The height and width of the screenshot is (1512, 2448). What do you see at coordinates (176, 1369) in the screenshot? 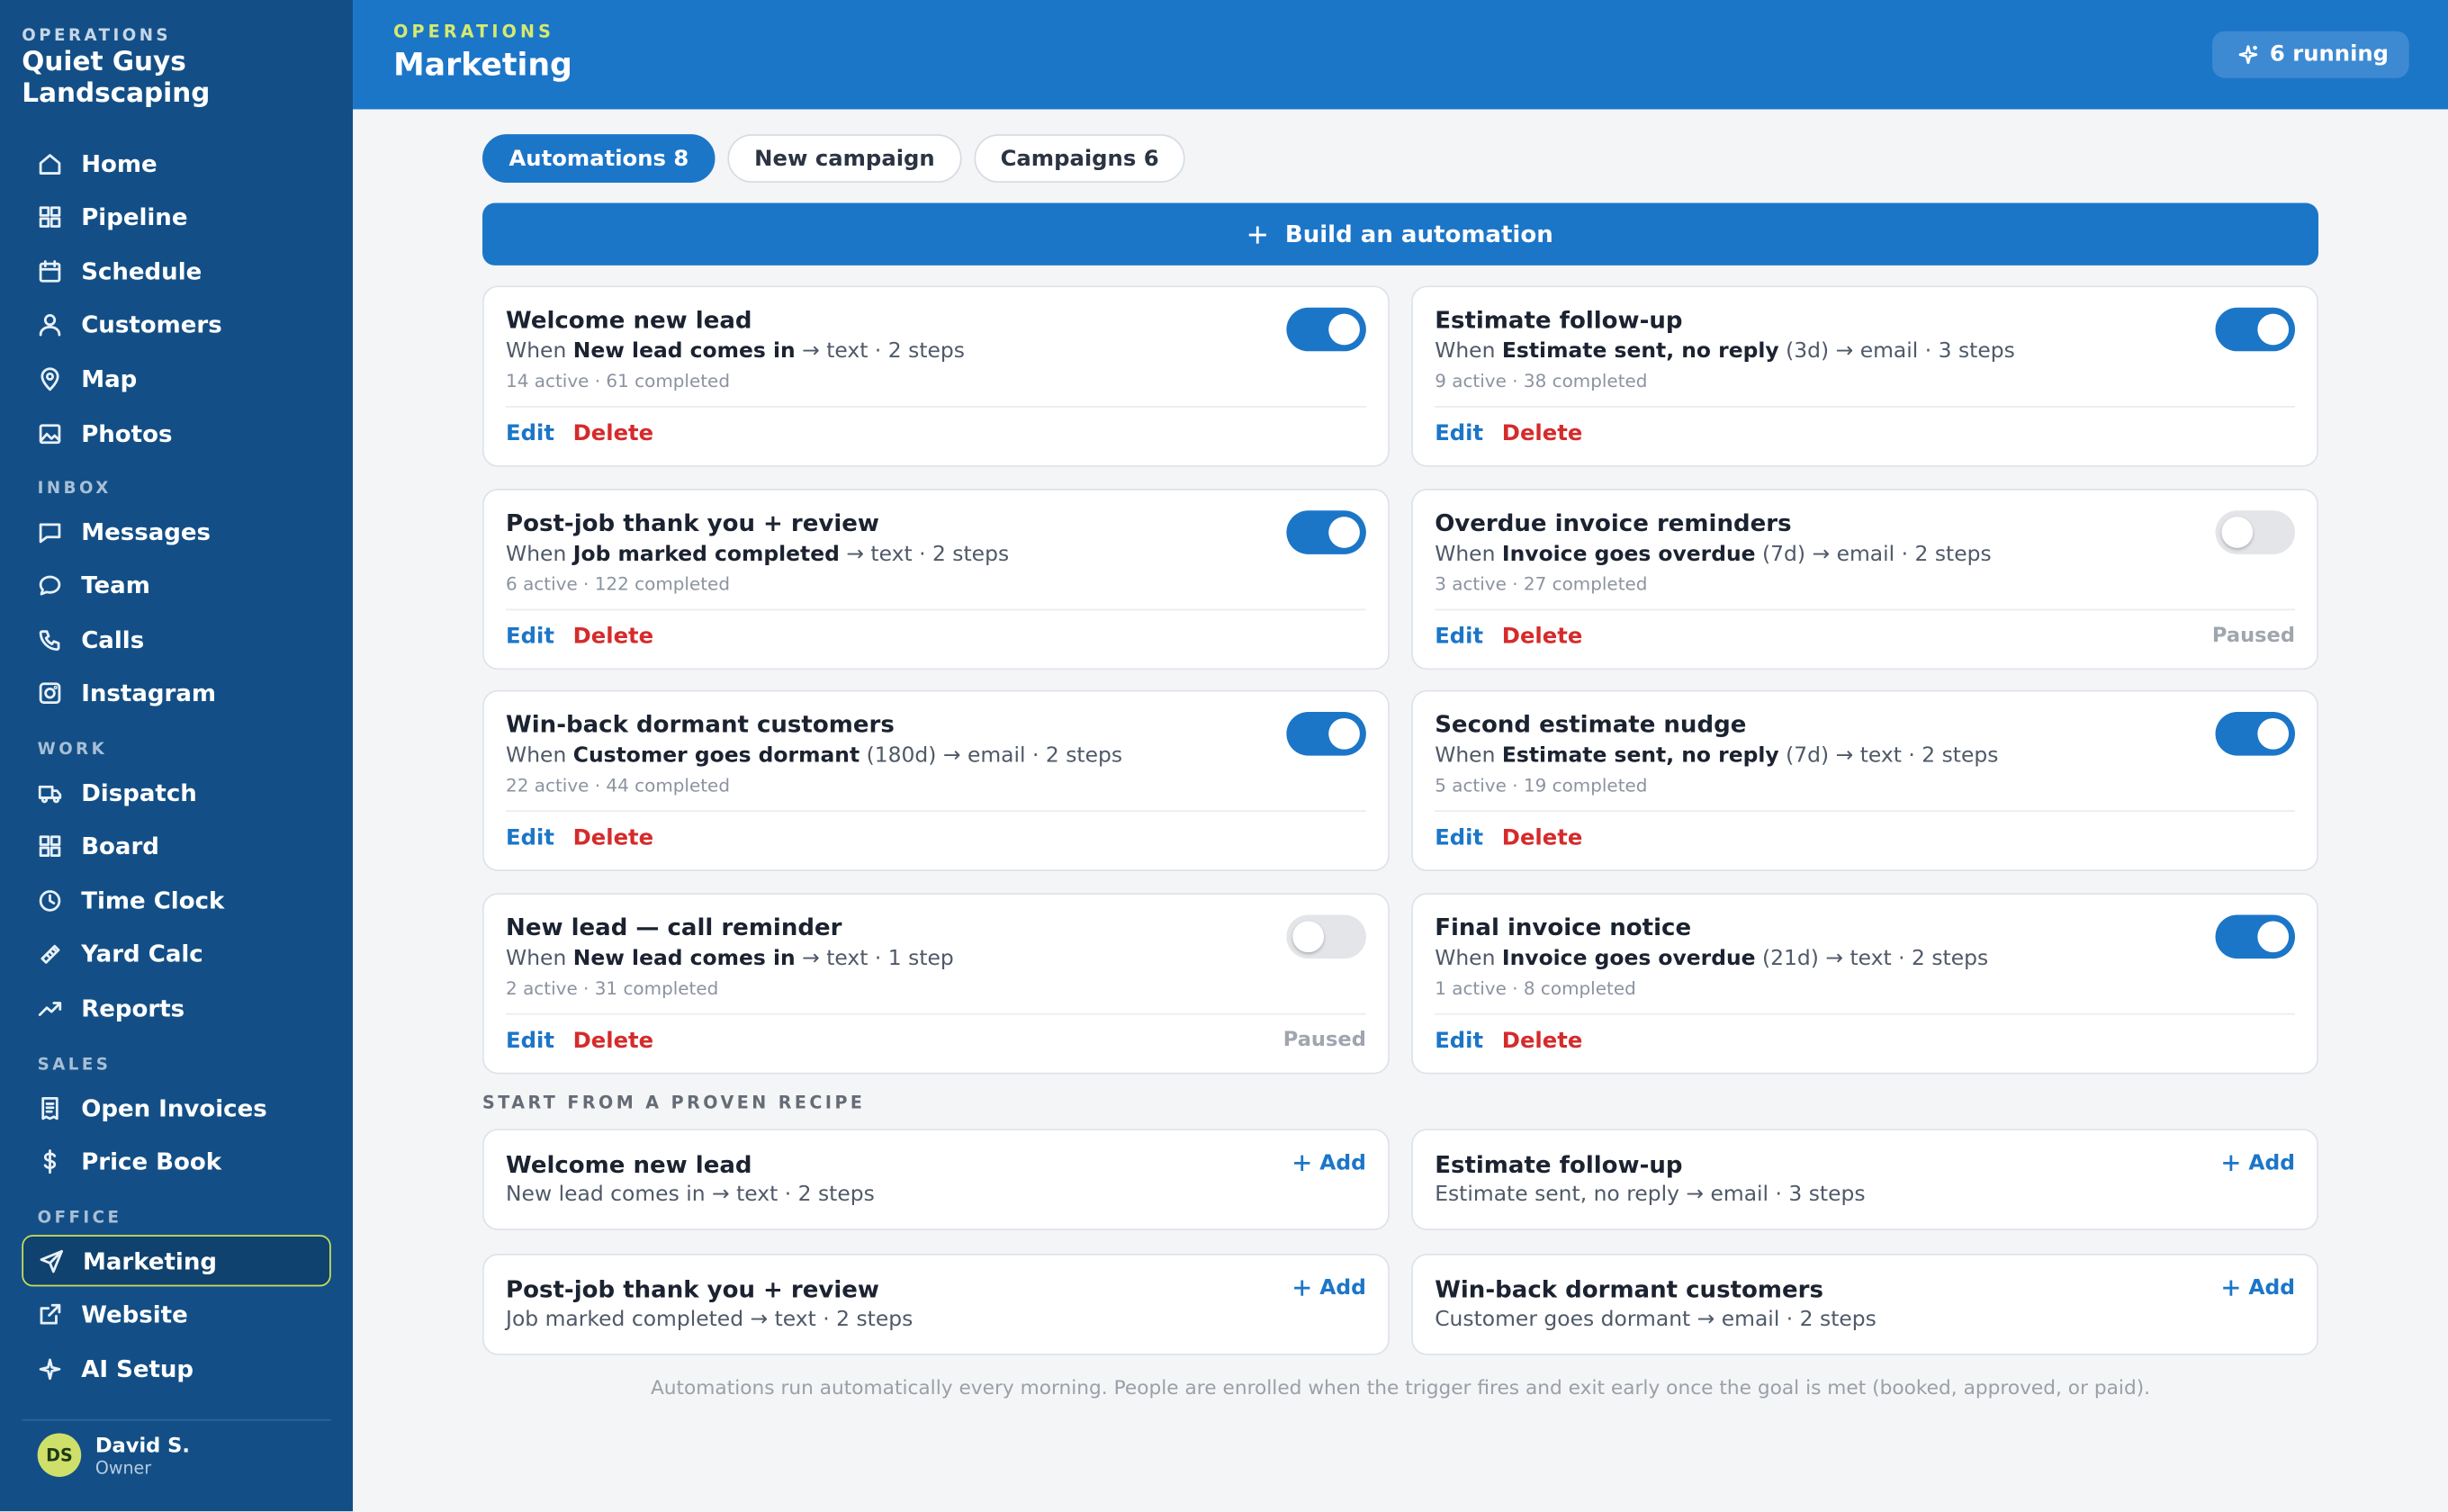
I see `sidebar-item-ai-setup: AI Setup` at bounding box center [176, 1369].